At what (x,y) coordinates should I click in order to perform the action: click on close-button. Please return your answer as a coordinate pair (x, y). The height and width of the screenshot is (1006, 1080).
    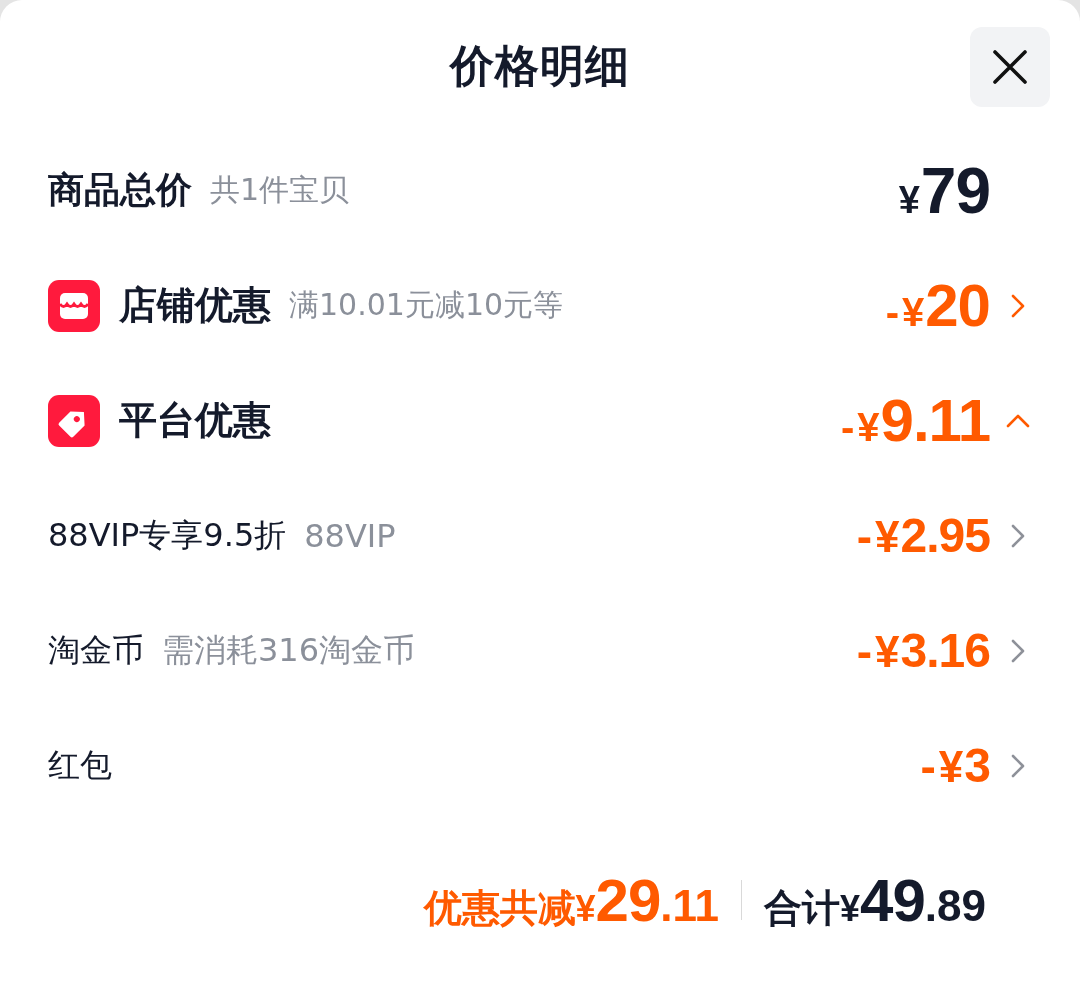
    Looking at the image, I should click on (1010, 66).